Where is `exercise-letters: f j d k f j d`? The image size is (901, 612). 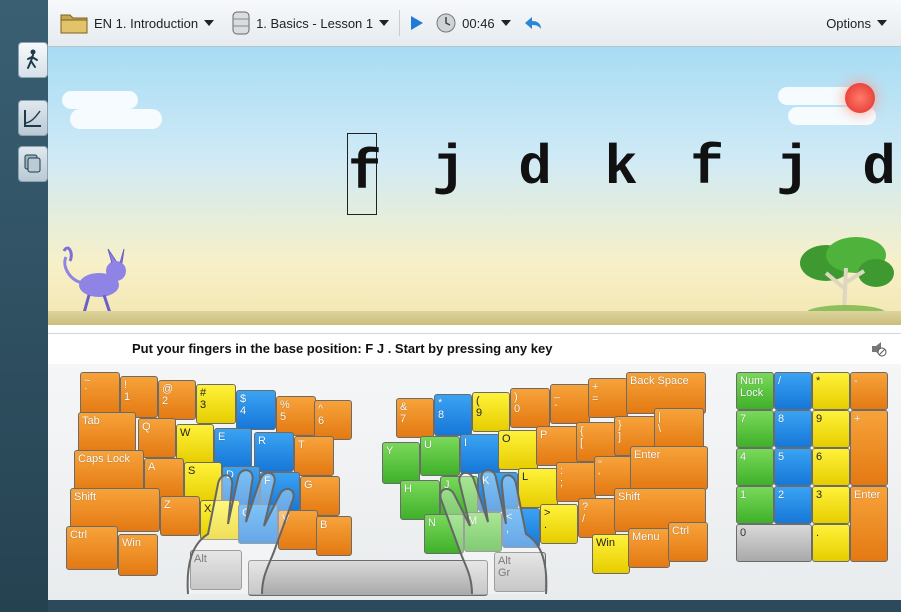
exercise-letters: f j d k f j d is located at coordinates (609, 174).